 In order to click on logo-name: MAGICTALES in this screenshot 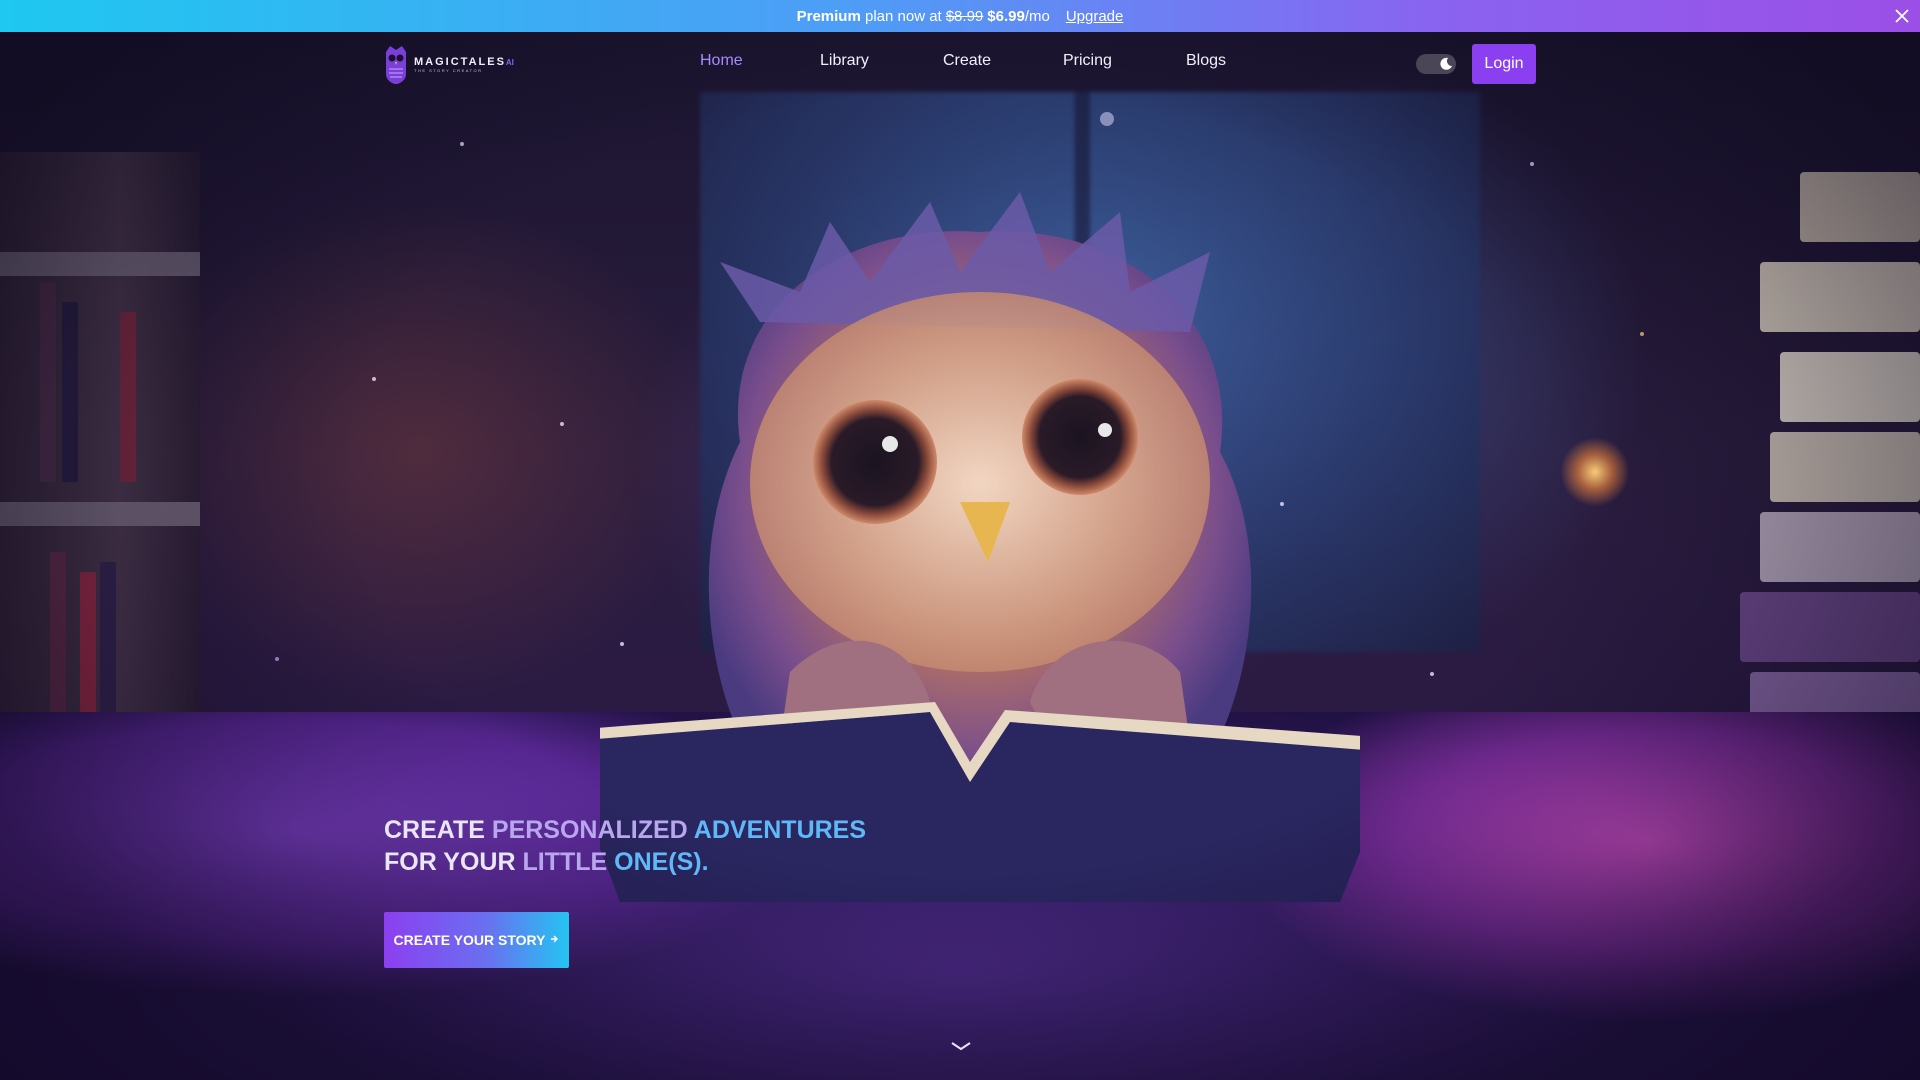, I will do `click(460, 61)`.